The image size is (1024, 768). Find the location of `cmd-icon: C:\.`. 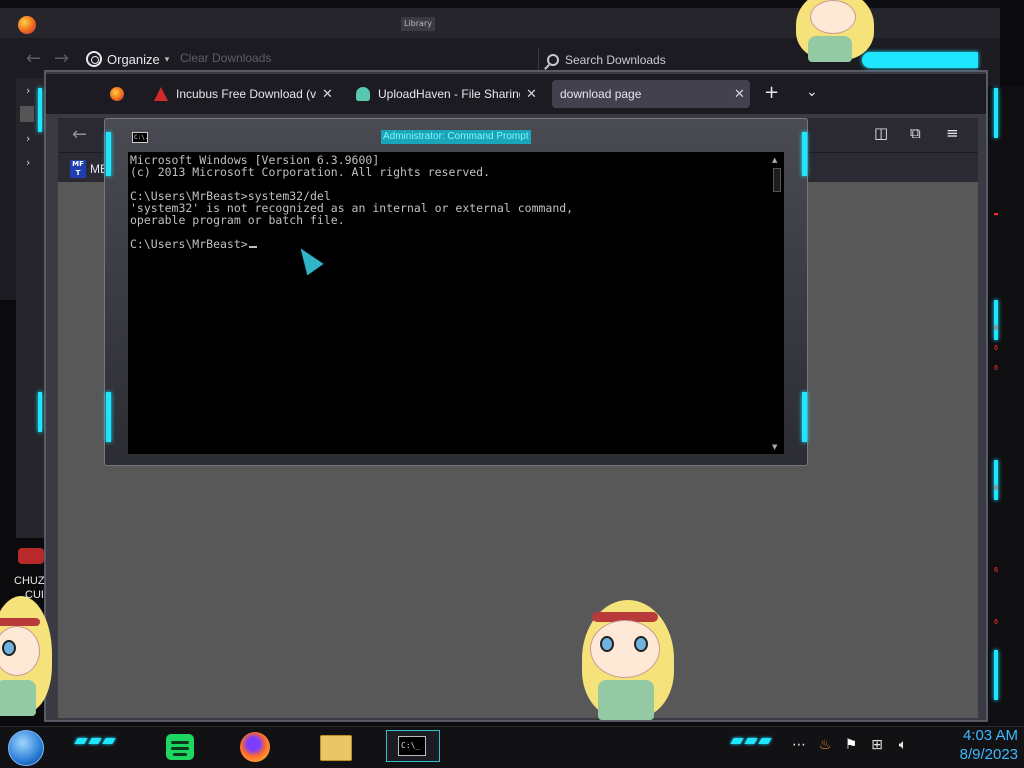

cmd-icon: C:\. is located at coordinates (140, 137).